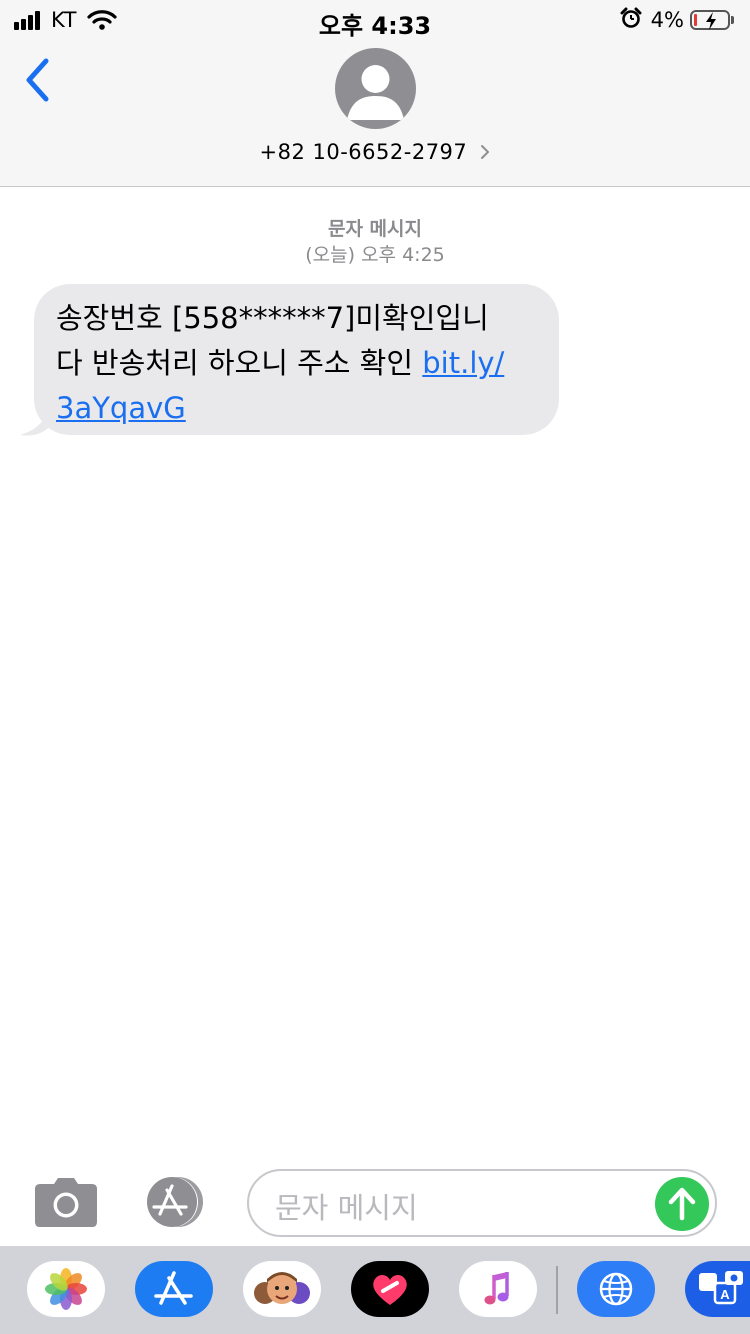 This screenshot has width=750, height=1334. What do you see at coordinates (375, 20) in the screenshot?
I see `status-bar: KT 오후 4:33 4%` at bounding box center [375, 20].